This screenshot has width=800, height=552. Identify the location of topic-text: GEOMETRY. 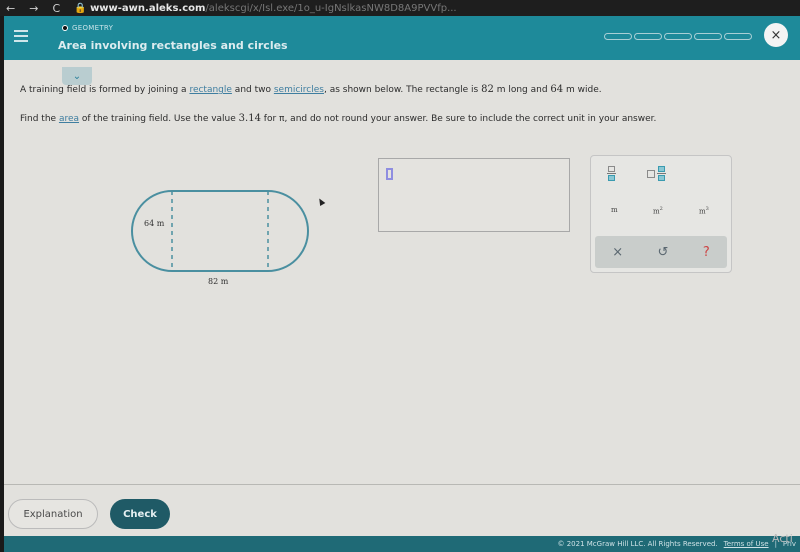
(93, 28).